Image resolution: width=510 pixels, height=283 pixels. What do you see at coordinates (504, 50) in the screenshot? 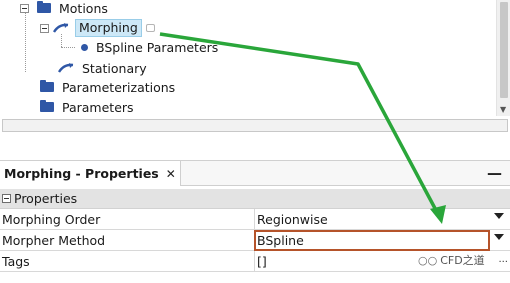
I see `scrollbar-thumb` at bounding box center [504, 50].